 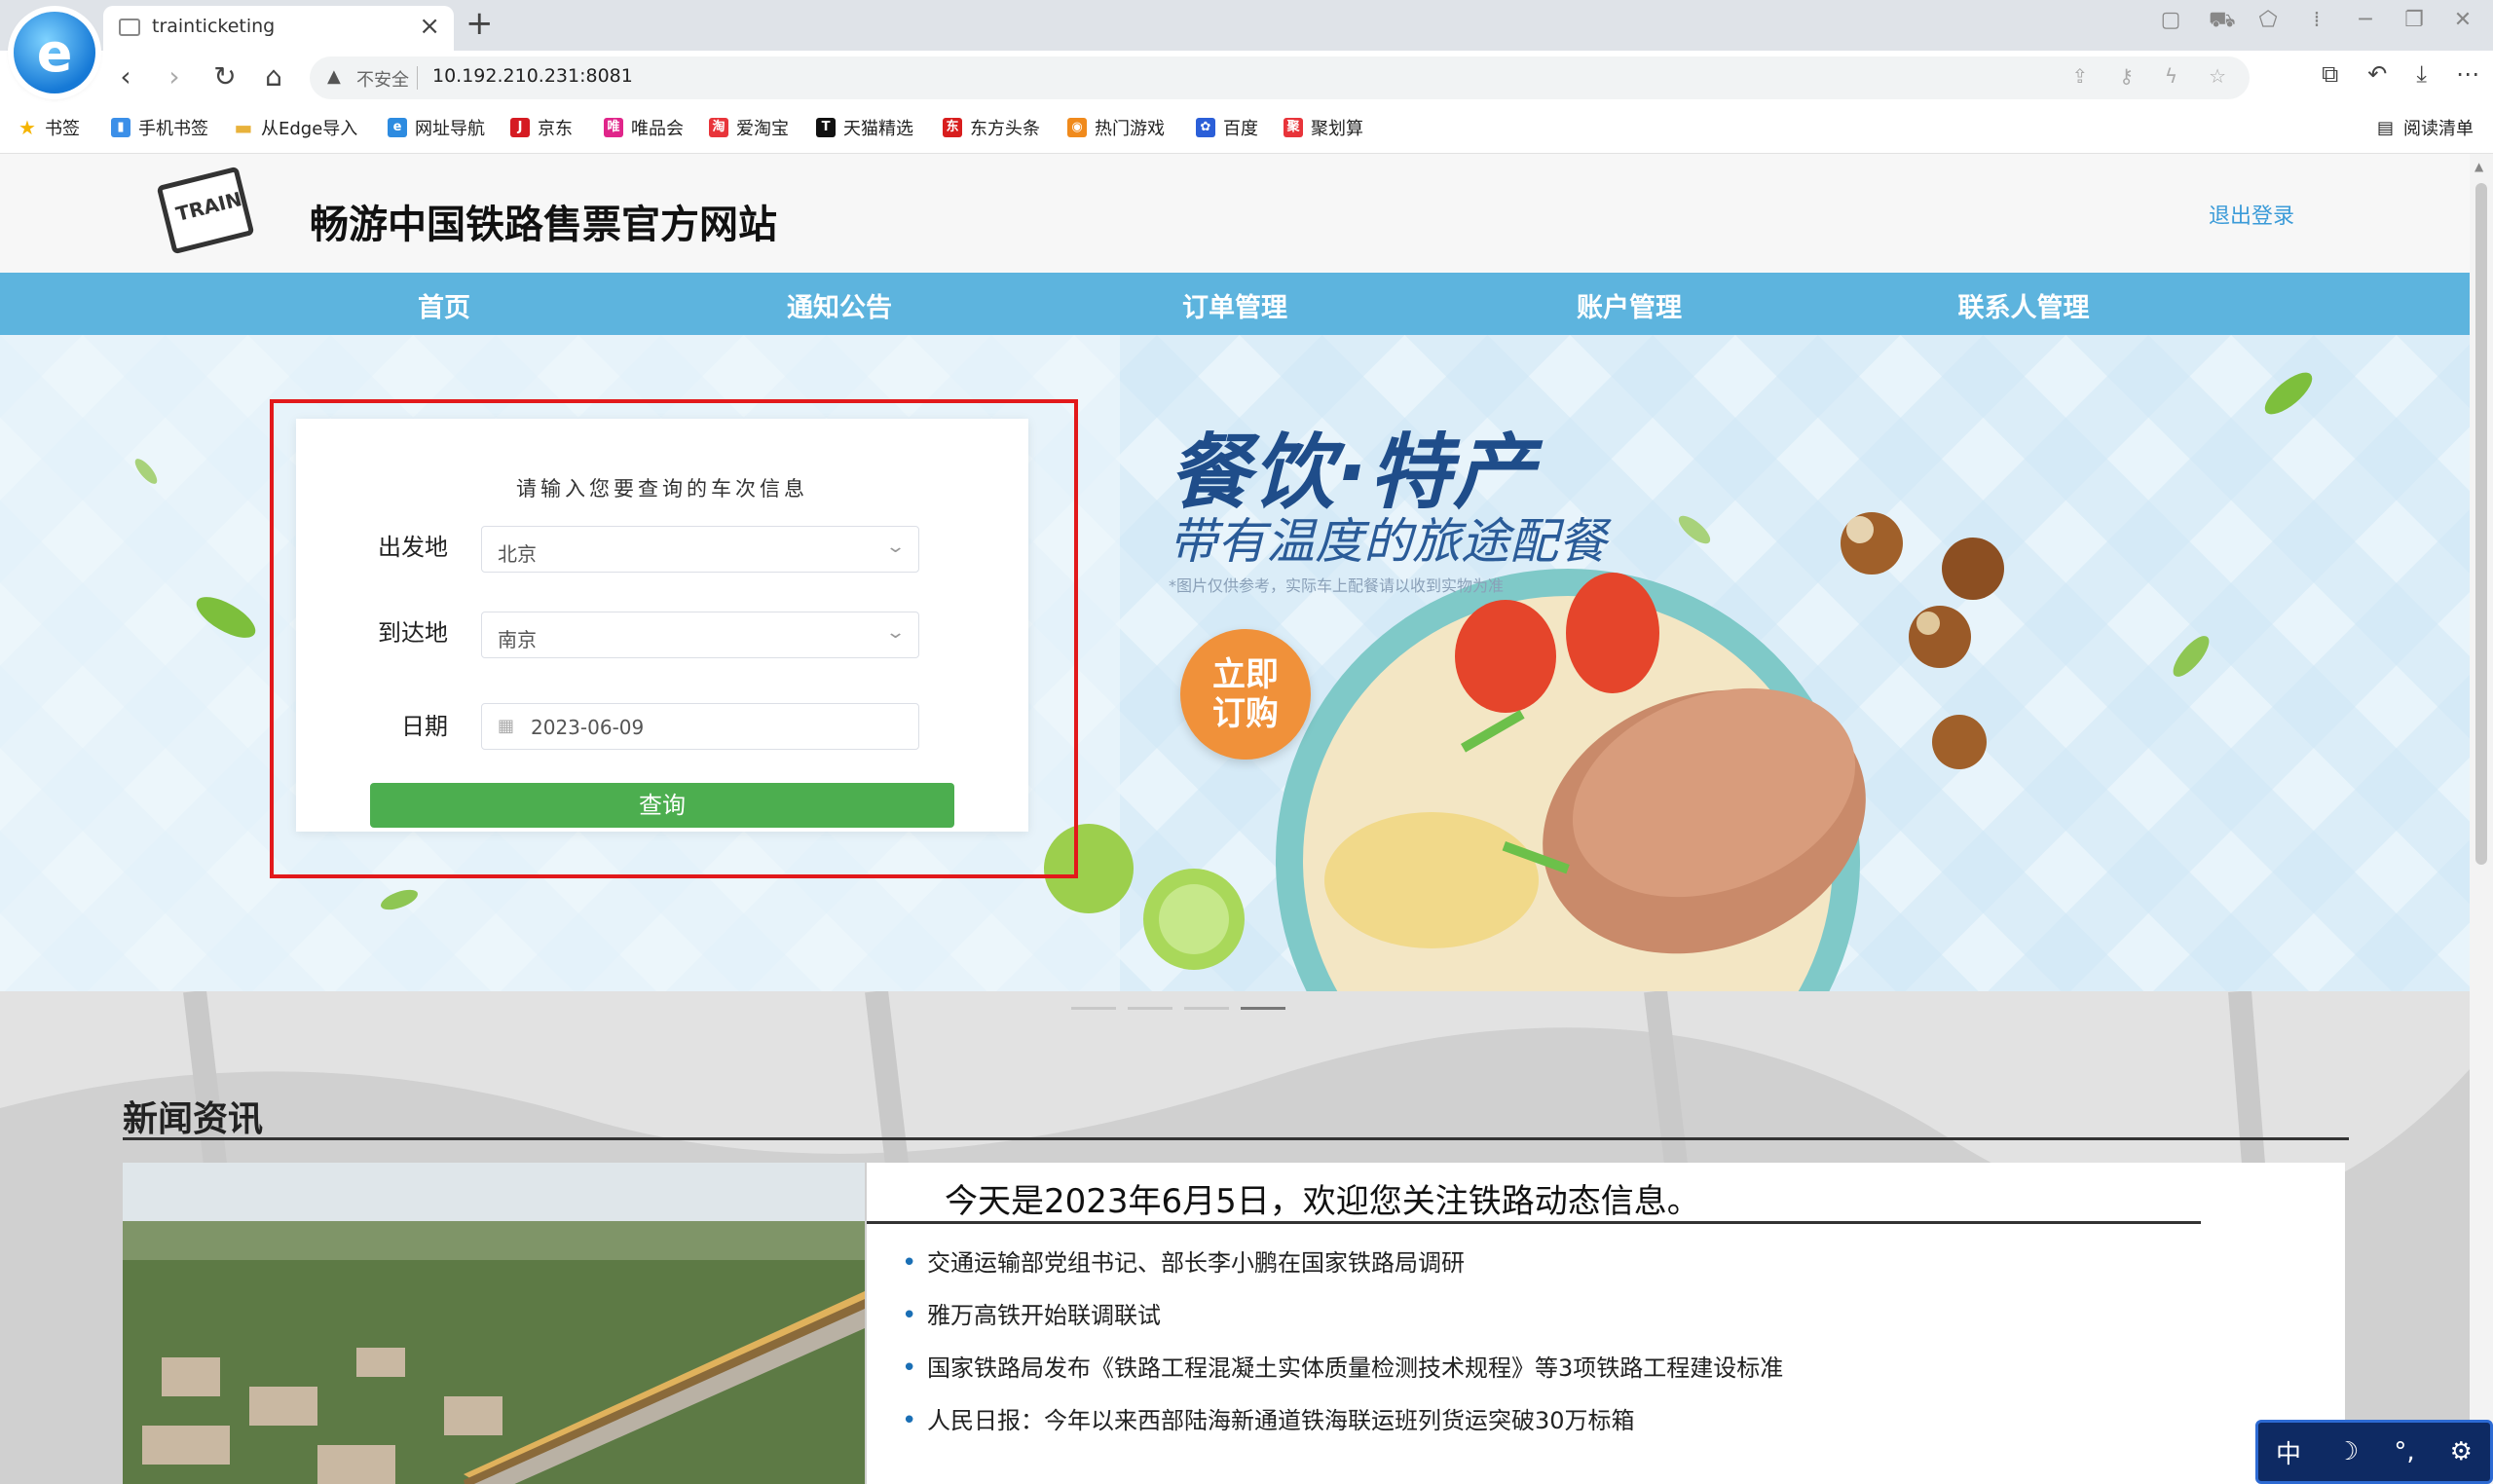 What do you see at coordinates (1130, 129) in the screenshot?
I see `bookmark-label: 热门游戏` at bounding box center [1130, 129].